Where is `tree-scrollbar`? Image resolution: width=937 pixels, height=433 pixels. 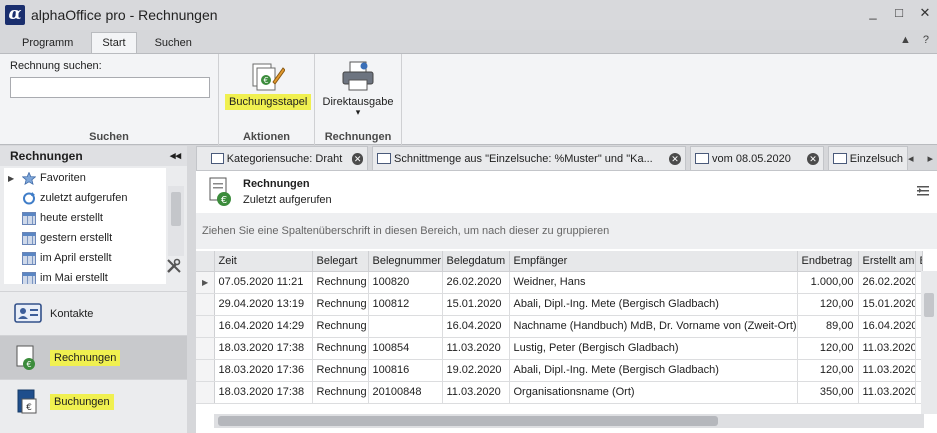 tree-scrollbar is located at coordinates (176, 221).